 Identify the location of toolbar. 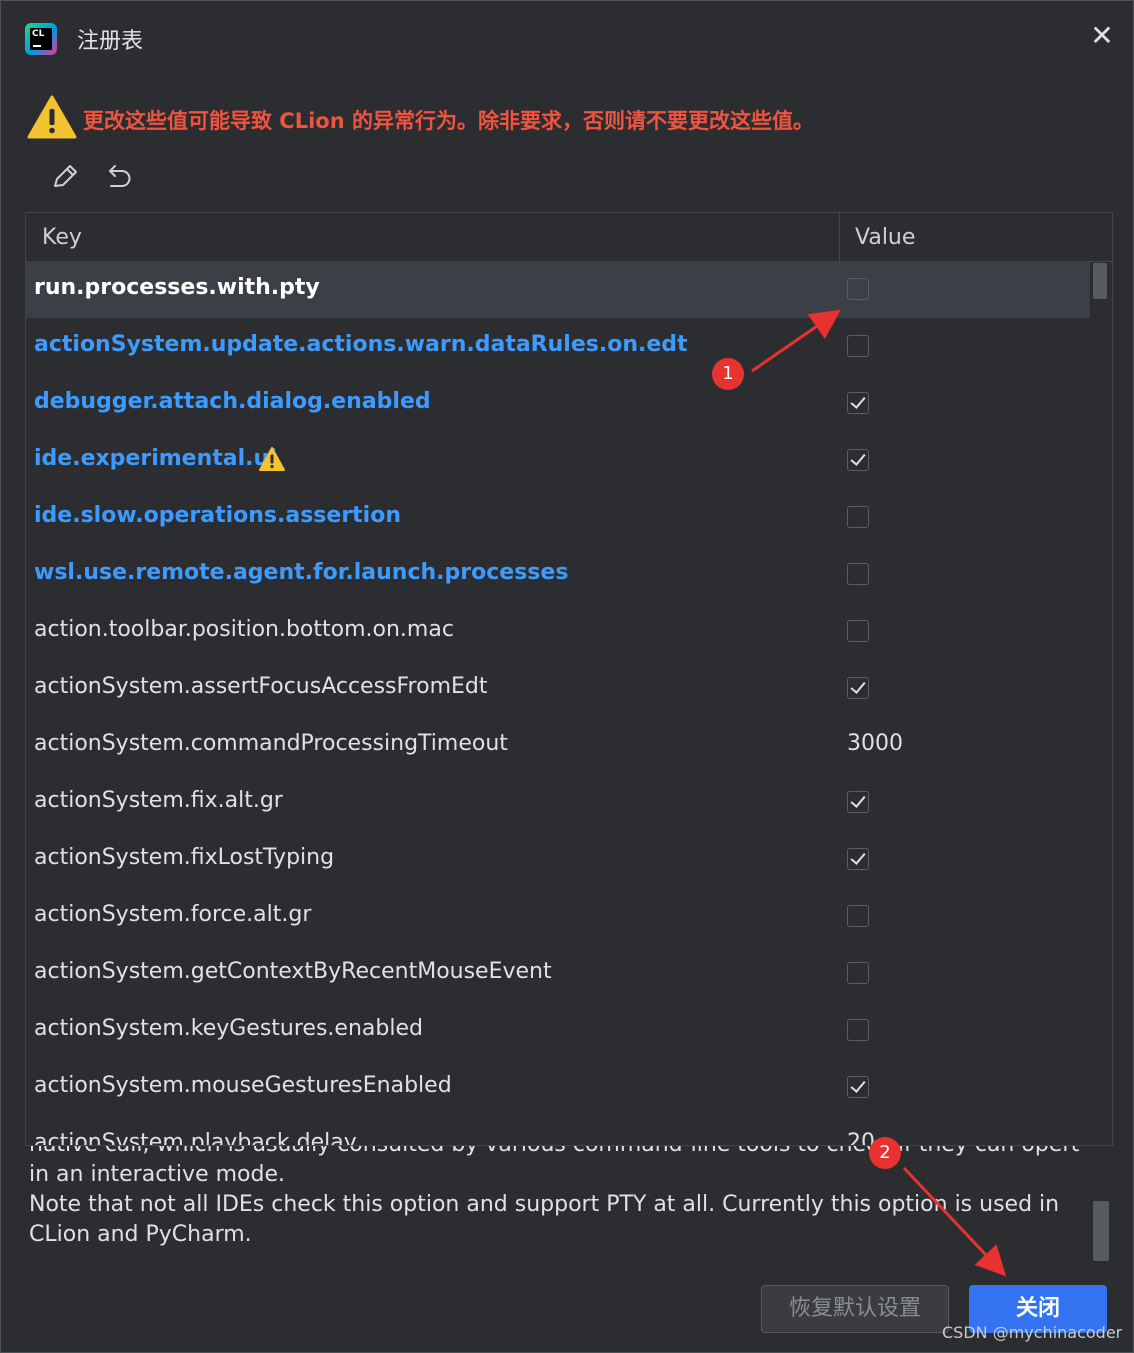
(105, 177).